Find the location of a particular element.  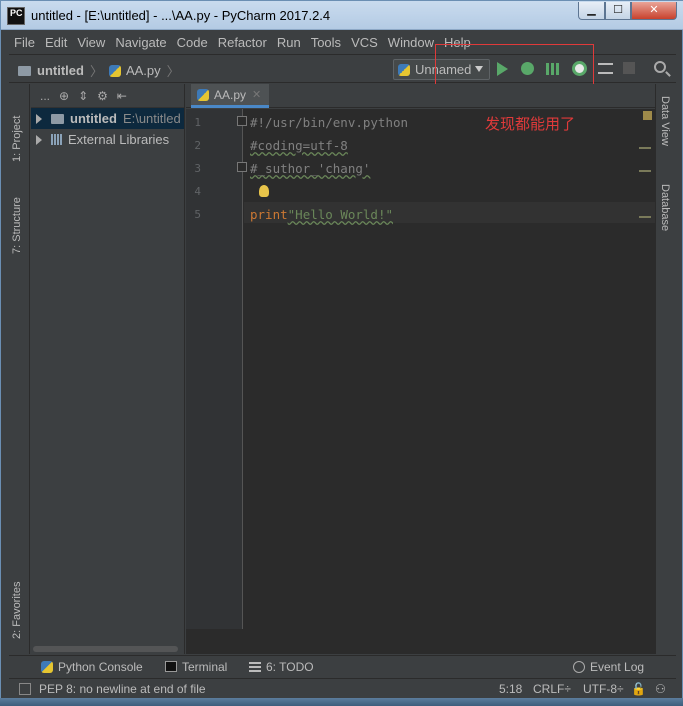

tab-aa-py: AA.py ✕ is located at coordinates (230, 96).